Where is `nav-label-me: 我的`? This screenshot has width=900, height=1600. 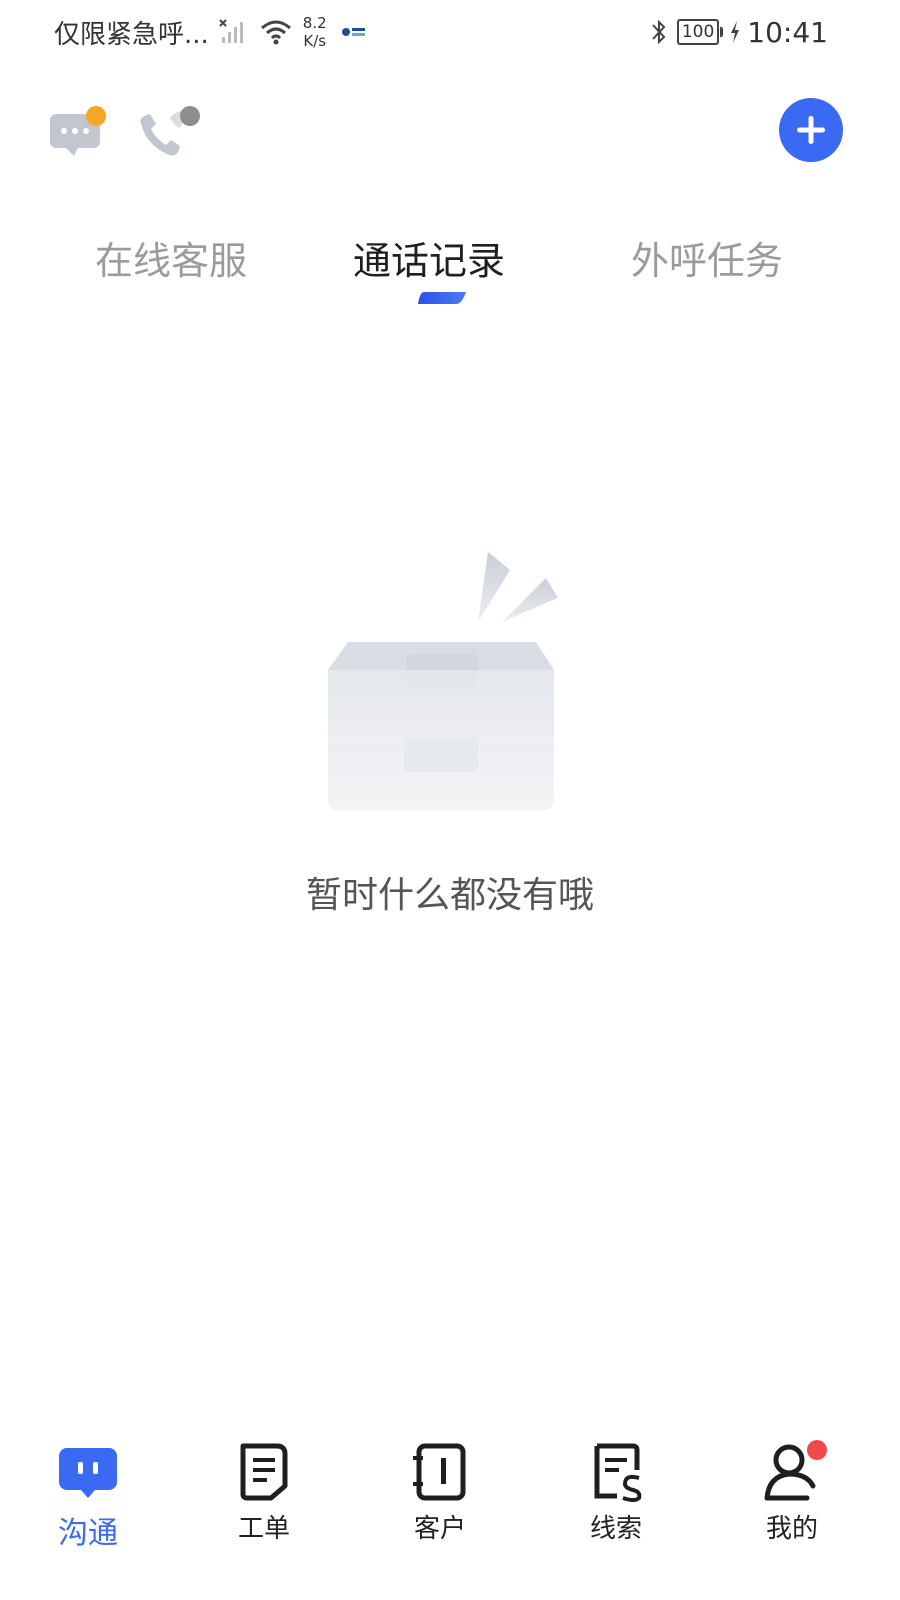 nav-label-me: 我的 is located at coordinates (791, 1529).